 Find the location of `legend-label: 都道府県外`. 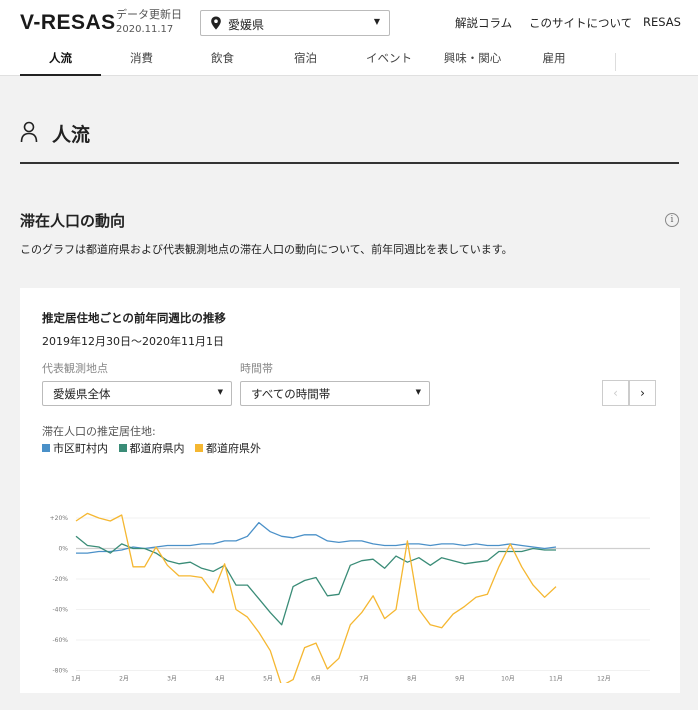

legend-label: 都道府県外 is located at coordinates (233, 448).